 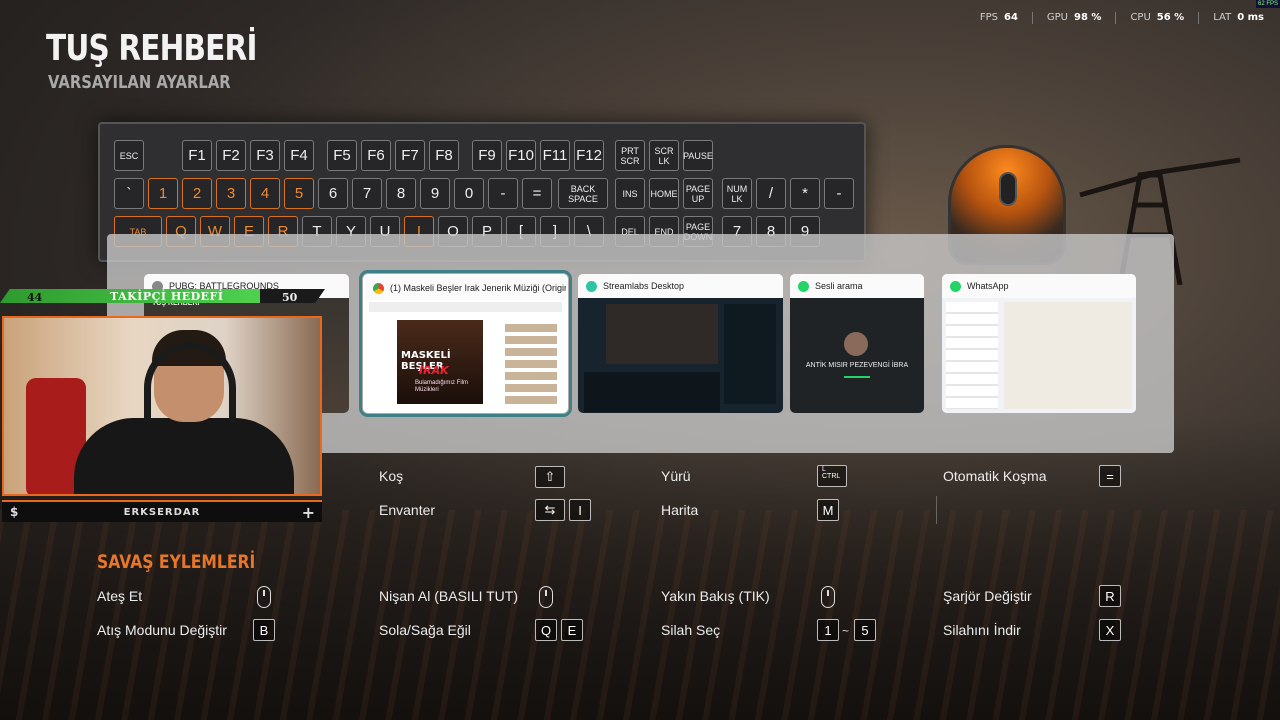 I want to click on stream-preview, so click(x=662, y=334).